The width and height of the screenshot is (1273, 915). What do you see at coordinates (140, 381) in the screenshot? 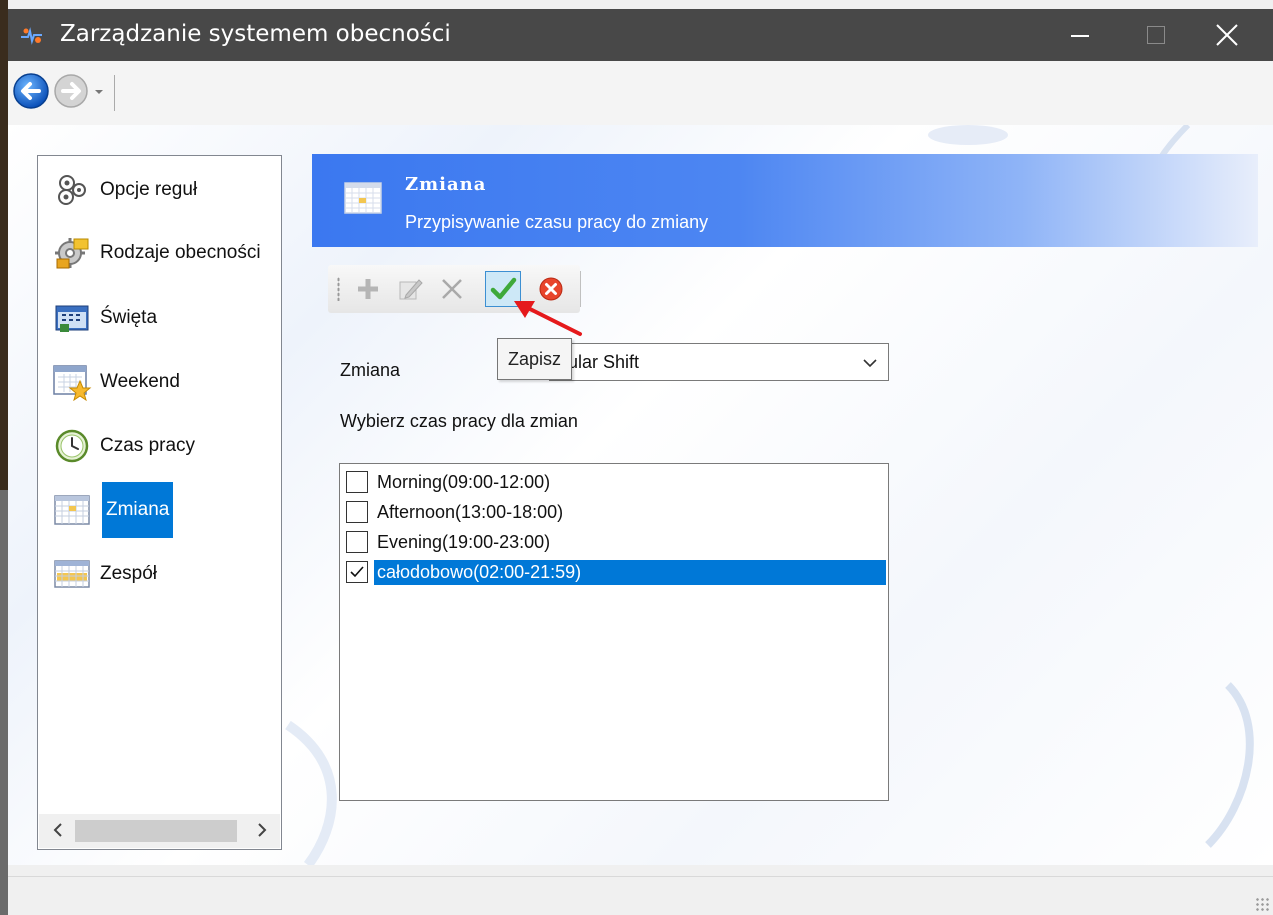
I see `sidebar-item-label: Weekend` at bounding box center [140, 381].